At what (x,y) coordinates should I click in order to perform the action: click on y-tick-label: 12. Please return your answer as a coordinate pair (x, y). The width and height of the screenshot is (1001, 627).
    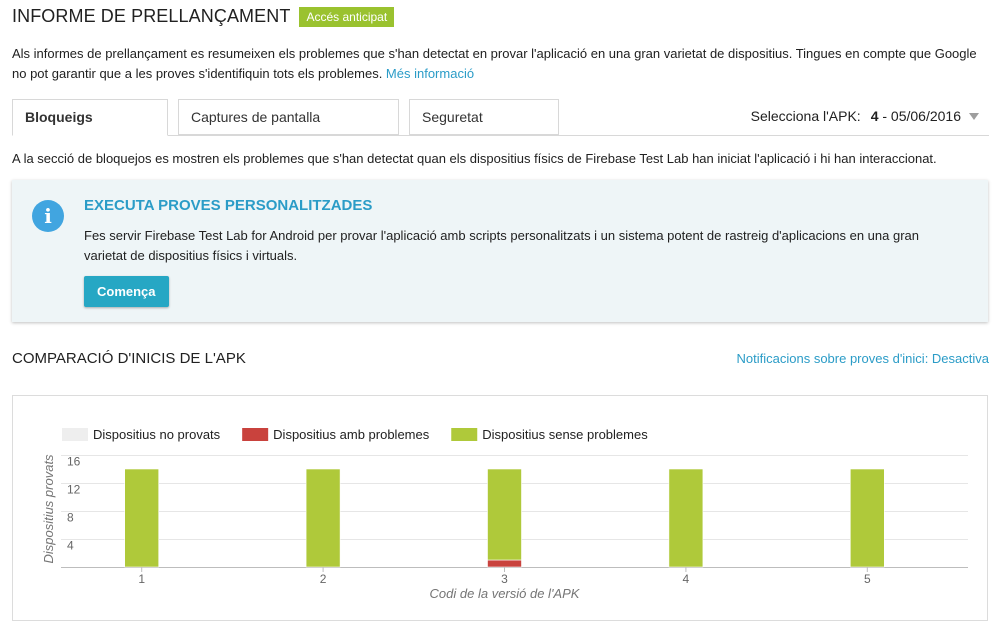
    Looking at the image, I should click on (74, 490).